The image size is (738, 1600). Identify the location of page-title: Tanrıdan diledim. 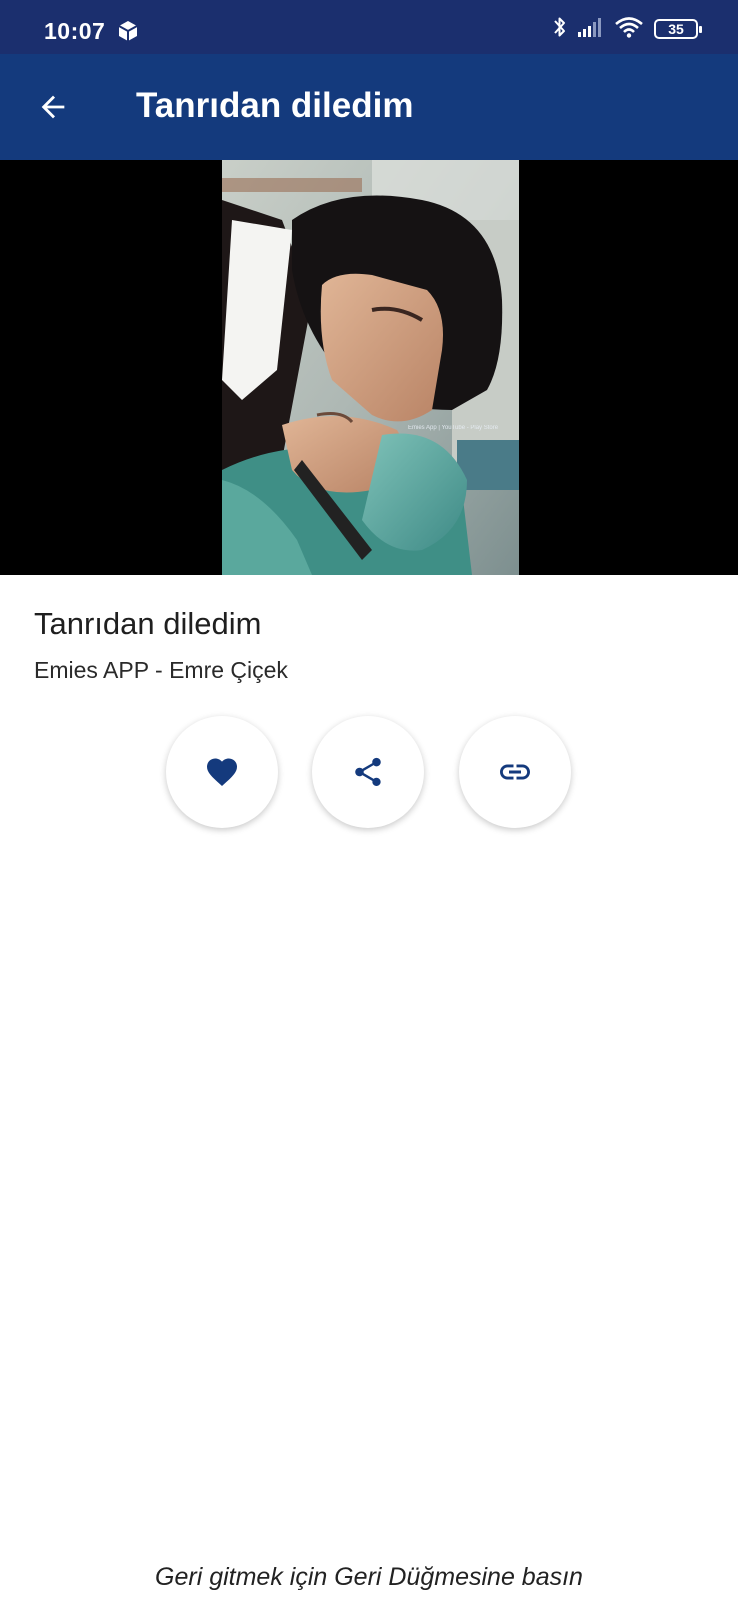
(275, 105).